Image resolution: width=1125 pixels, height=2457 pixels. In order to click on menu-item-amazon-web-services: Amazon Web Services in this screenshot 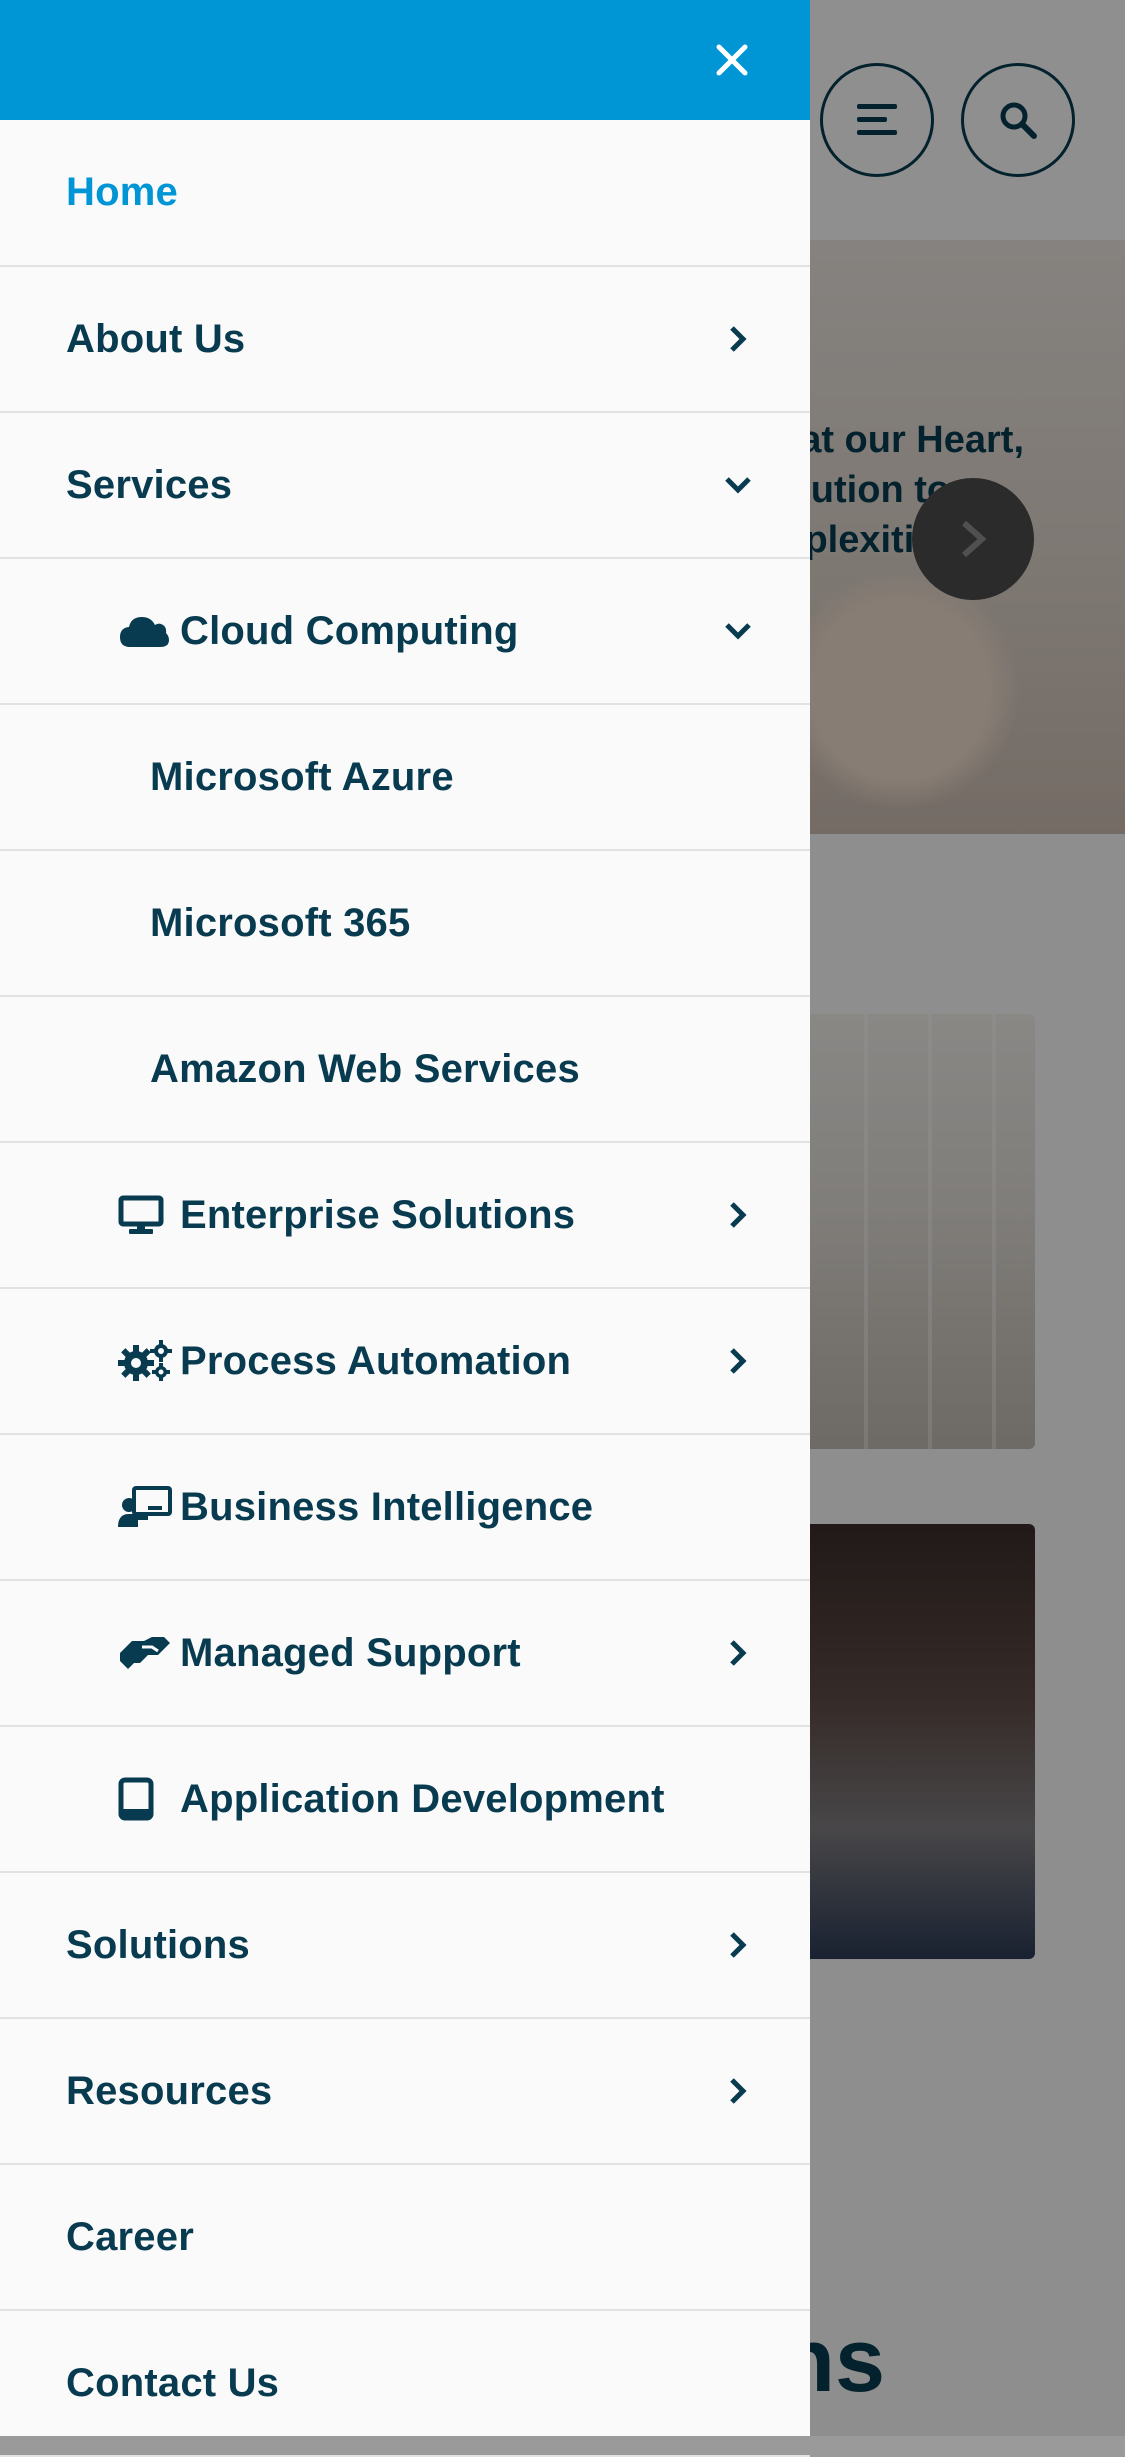, I will do `click(405, 1070)`.